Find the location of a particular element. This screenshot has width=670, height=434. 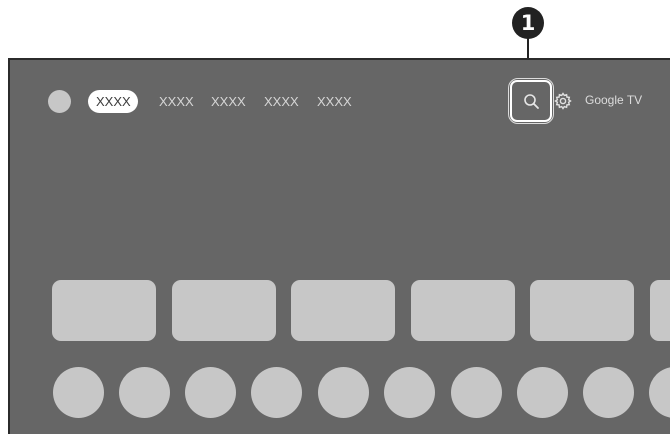

gear-icon is located at coordinates (563, 101).